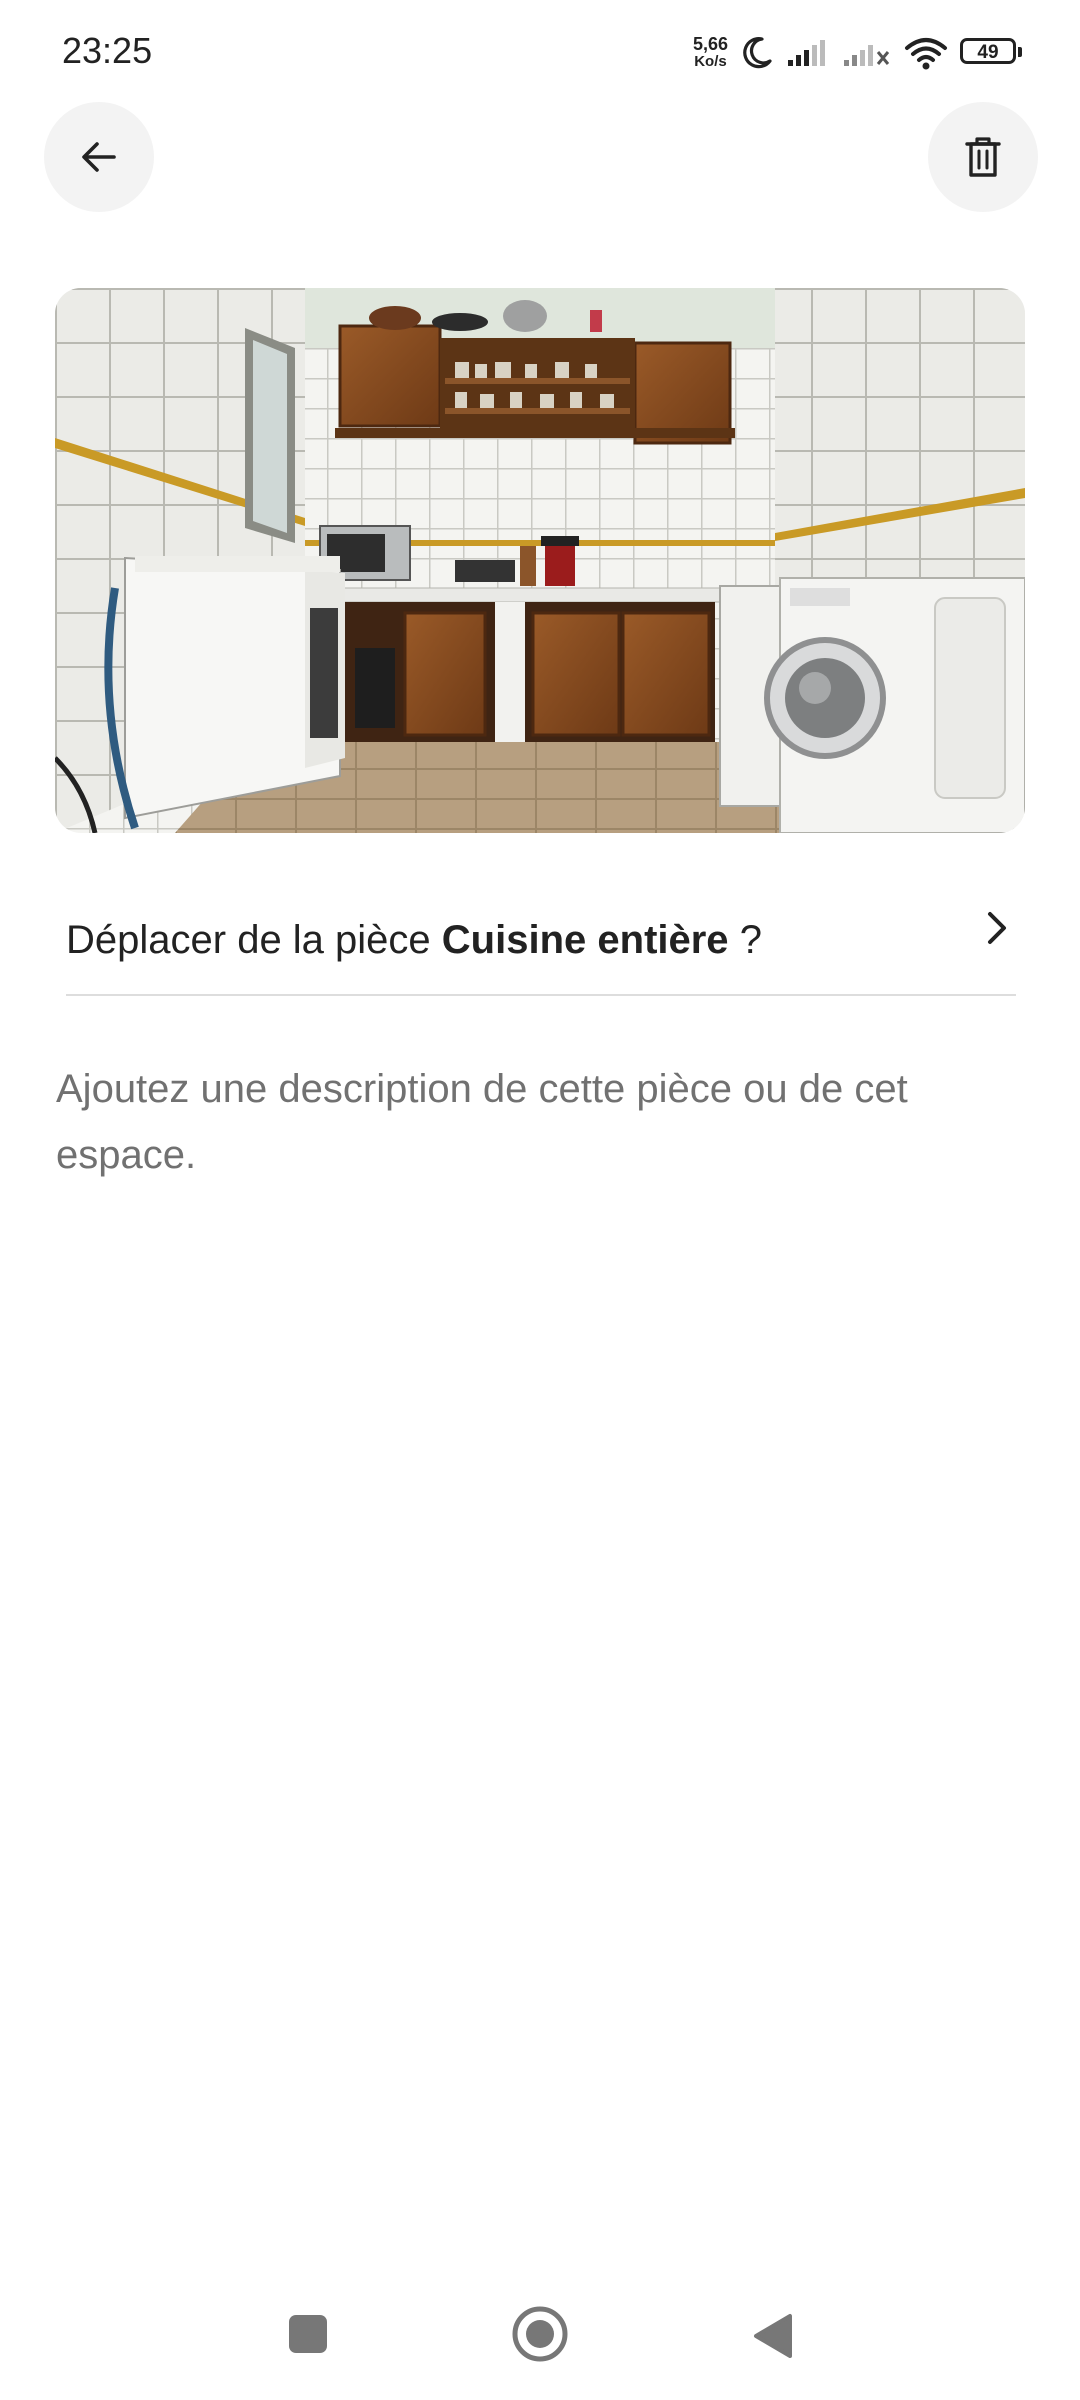 Image resolution: width=1080 pixels, height=2400 pixels. What do you see at coordinates (540, 2334) in the screenshot?
I see `home-icon` at bounding box center [540, 2334].